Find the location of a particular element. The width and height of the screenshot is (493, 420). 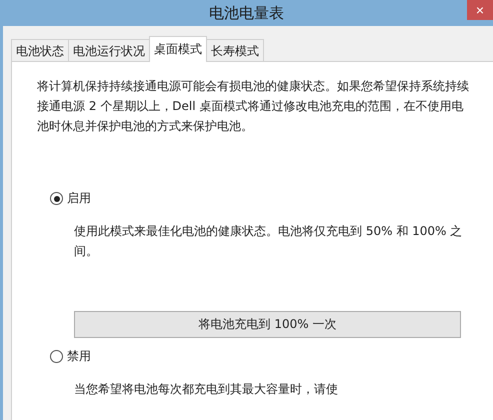

description-text: 将计算机保持持续接通电源可能会有损电池的健康状态。如果您希望保持系统持续接通电源 2 个星期以上，Dell 桌面模式将通过修改电池充电的范围，在不使用电池时休息并保护电池的方式来保护电池。 is located at coordinates (253, 106).